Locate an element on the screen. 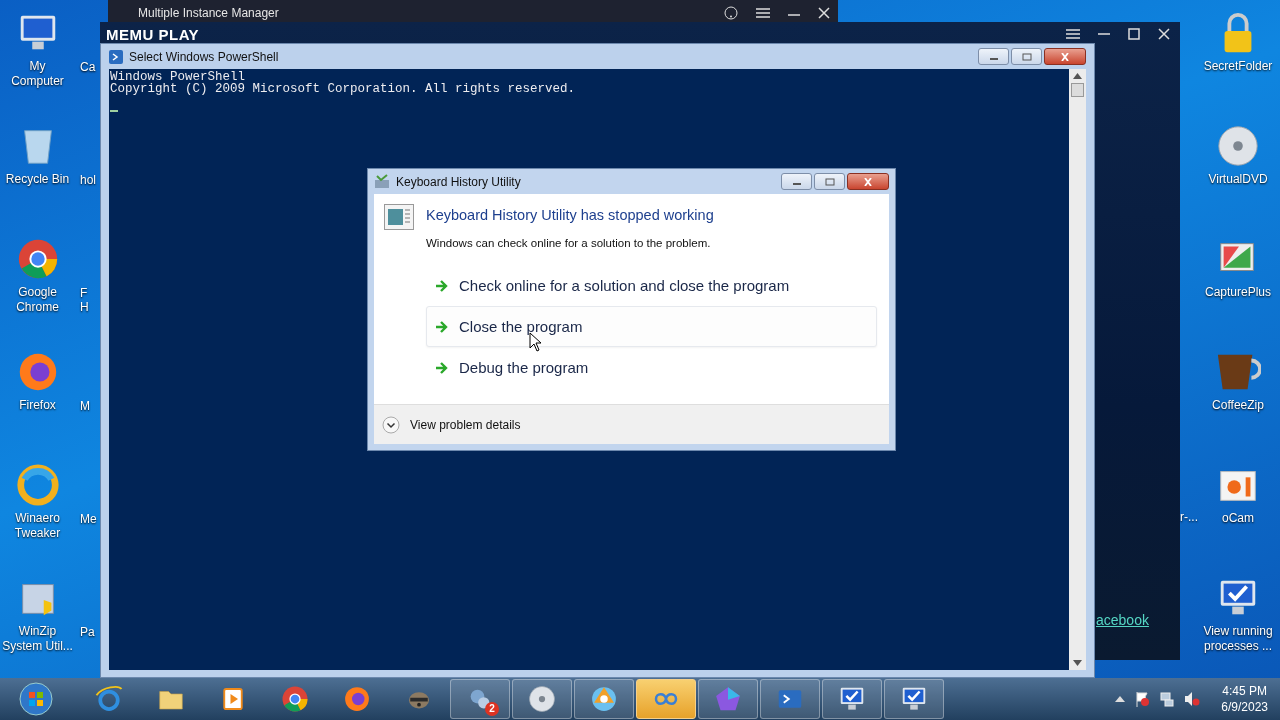 The width and height of the screenshot is (1280, 720). firefox-logo-icon is located at coordinates (357, 699).